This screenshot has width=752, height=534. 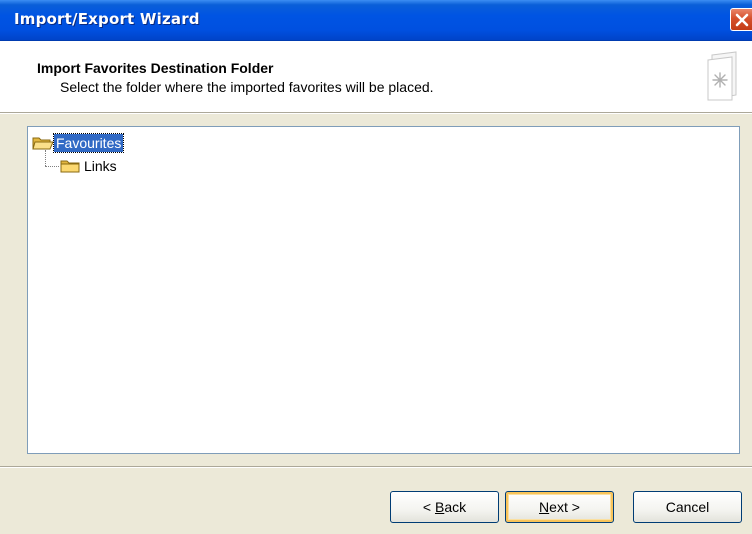 I want to click on header-separator, so click(x=376, y=113).